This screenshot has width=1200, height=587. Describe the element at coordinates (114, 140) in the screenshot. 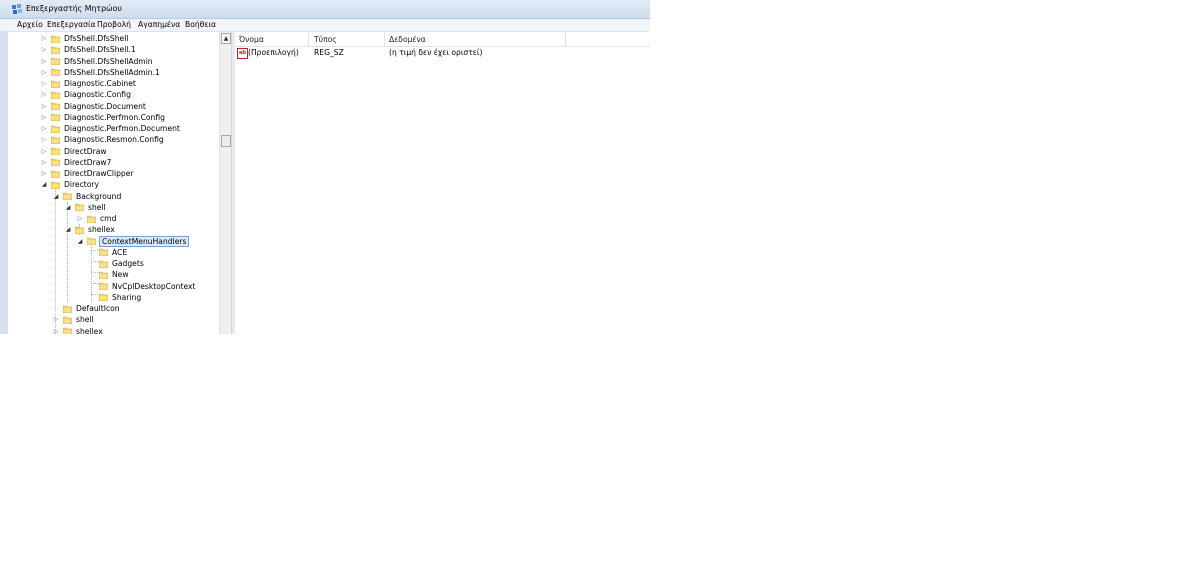

I see `tree-item-label: Diagnostic.Resmon.Config` at that location.